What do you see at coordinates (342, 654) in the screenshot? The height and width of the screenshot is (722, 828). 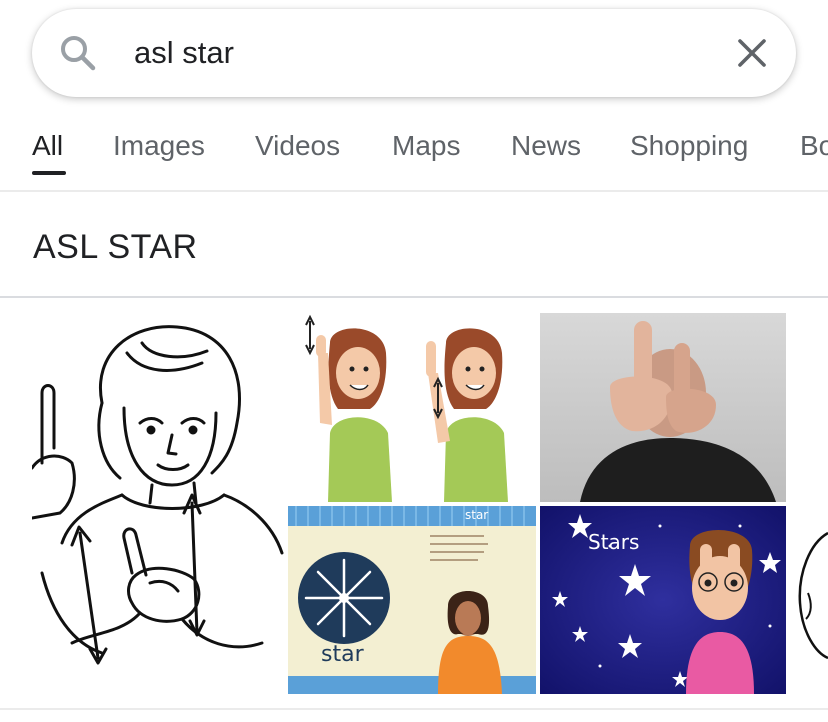 I see `flashcard-word: star` at bounding box center [342, 654].